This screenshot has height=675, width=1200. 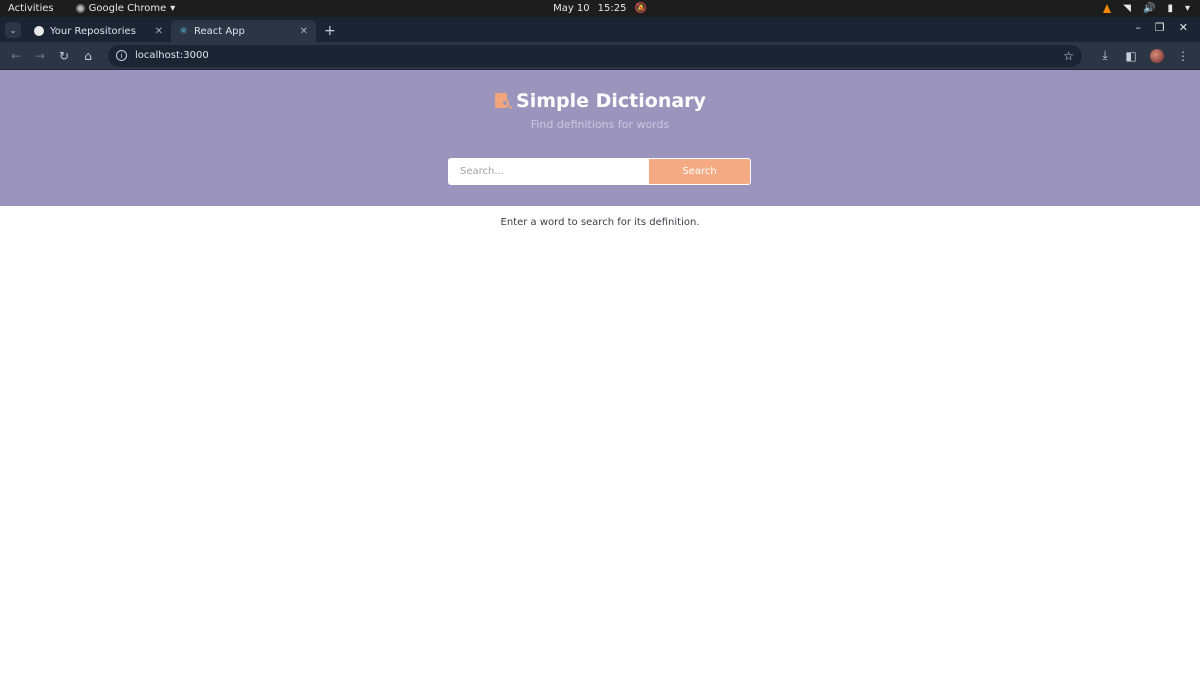 I want to click on browser-toolbar: ← → ↻ ⌂ i localhost:3000 ☆ ⤓ ◧ ⋮, so click(x=600, y=56).